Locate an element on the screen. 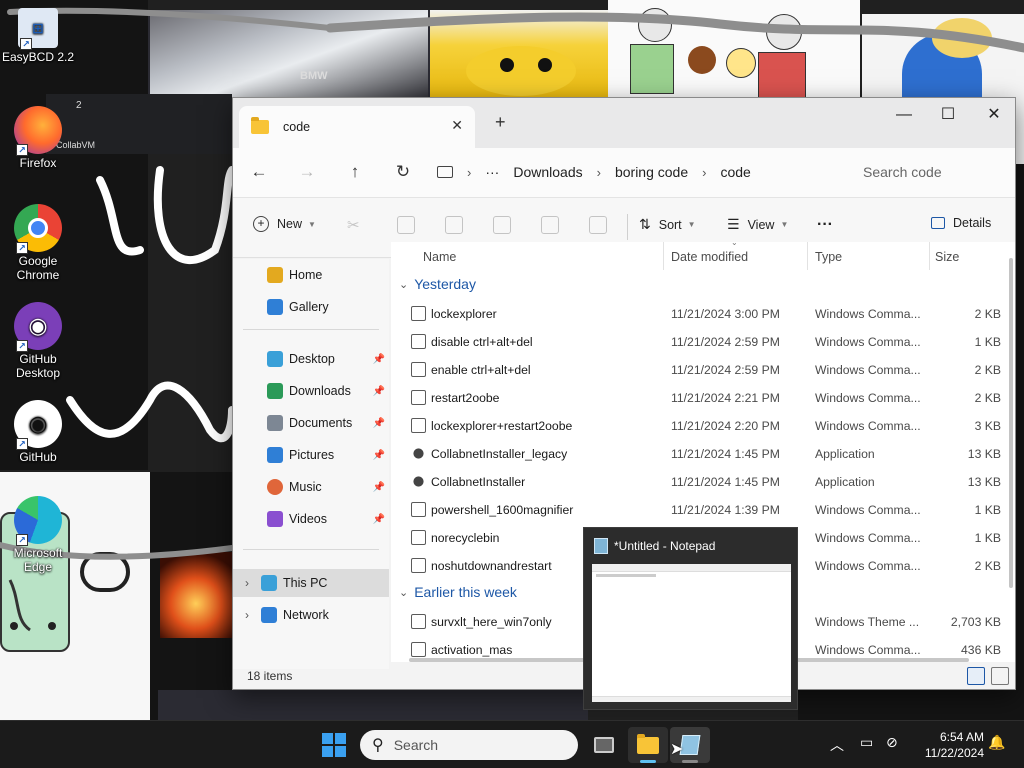 The height and width of the screenshot is (768, 1024). desktop-icon-chrome: ↗ Google Chrome is located at coordinates (38, 243).